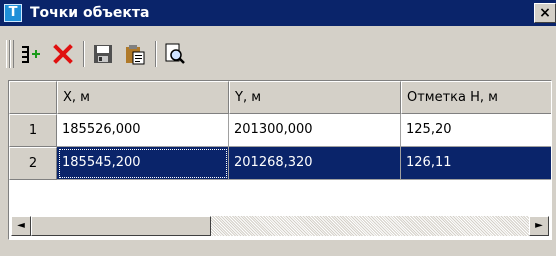 The image size is (556, 256). What do you see at coordinates (476, 97) in the screenshot?
I see `column-header-h: Отметка H, м` at bounding box center [476, 97].